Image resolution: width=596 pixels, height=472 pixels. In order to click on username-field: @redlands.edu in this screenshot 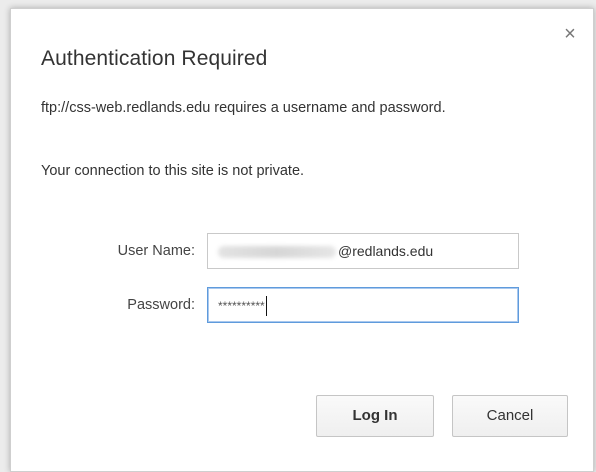, I will do `click(363, 251)`.